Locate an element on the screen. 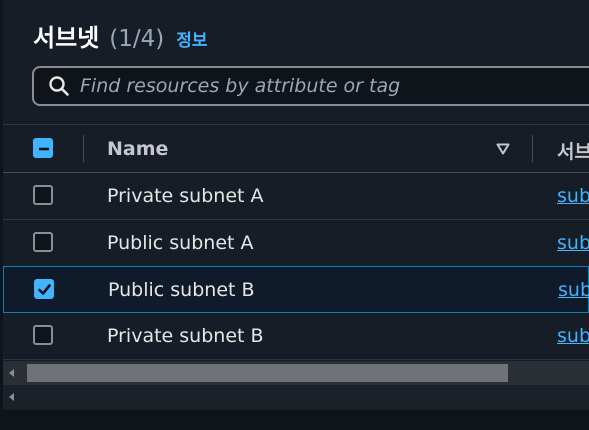 The height and width of the screenshot is (430, 589). minus-icon is located at coordinates (44, 149).